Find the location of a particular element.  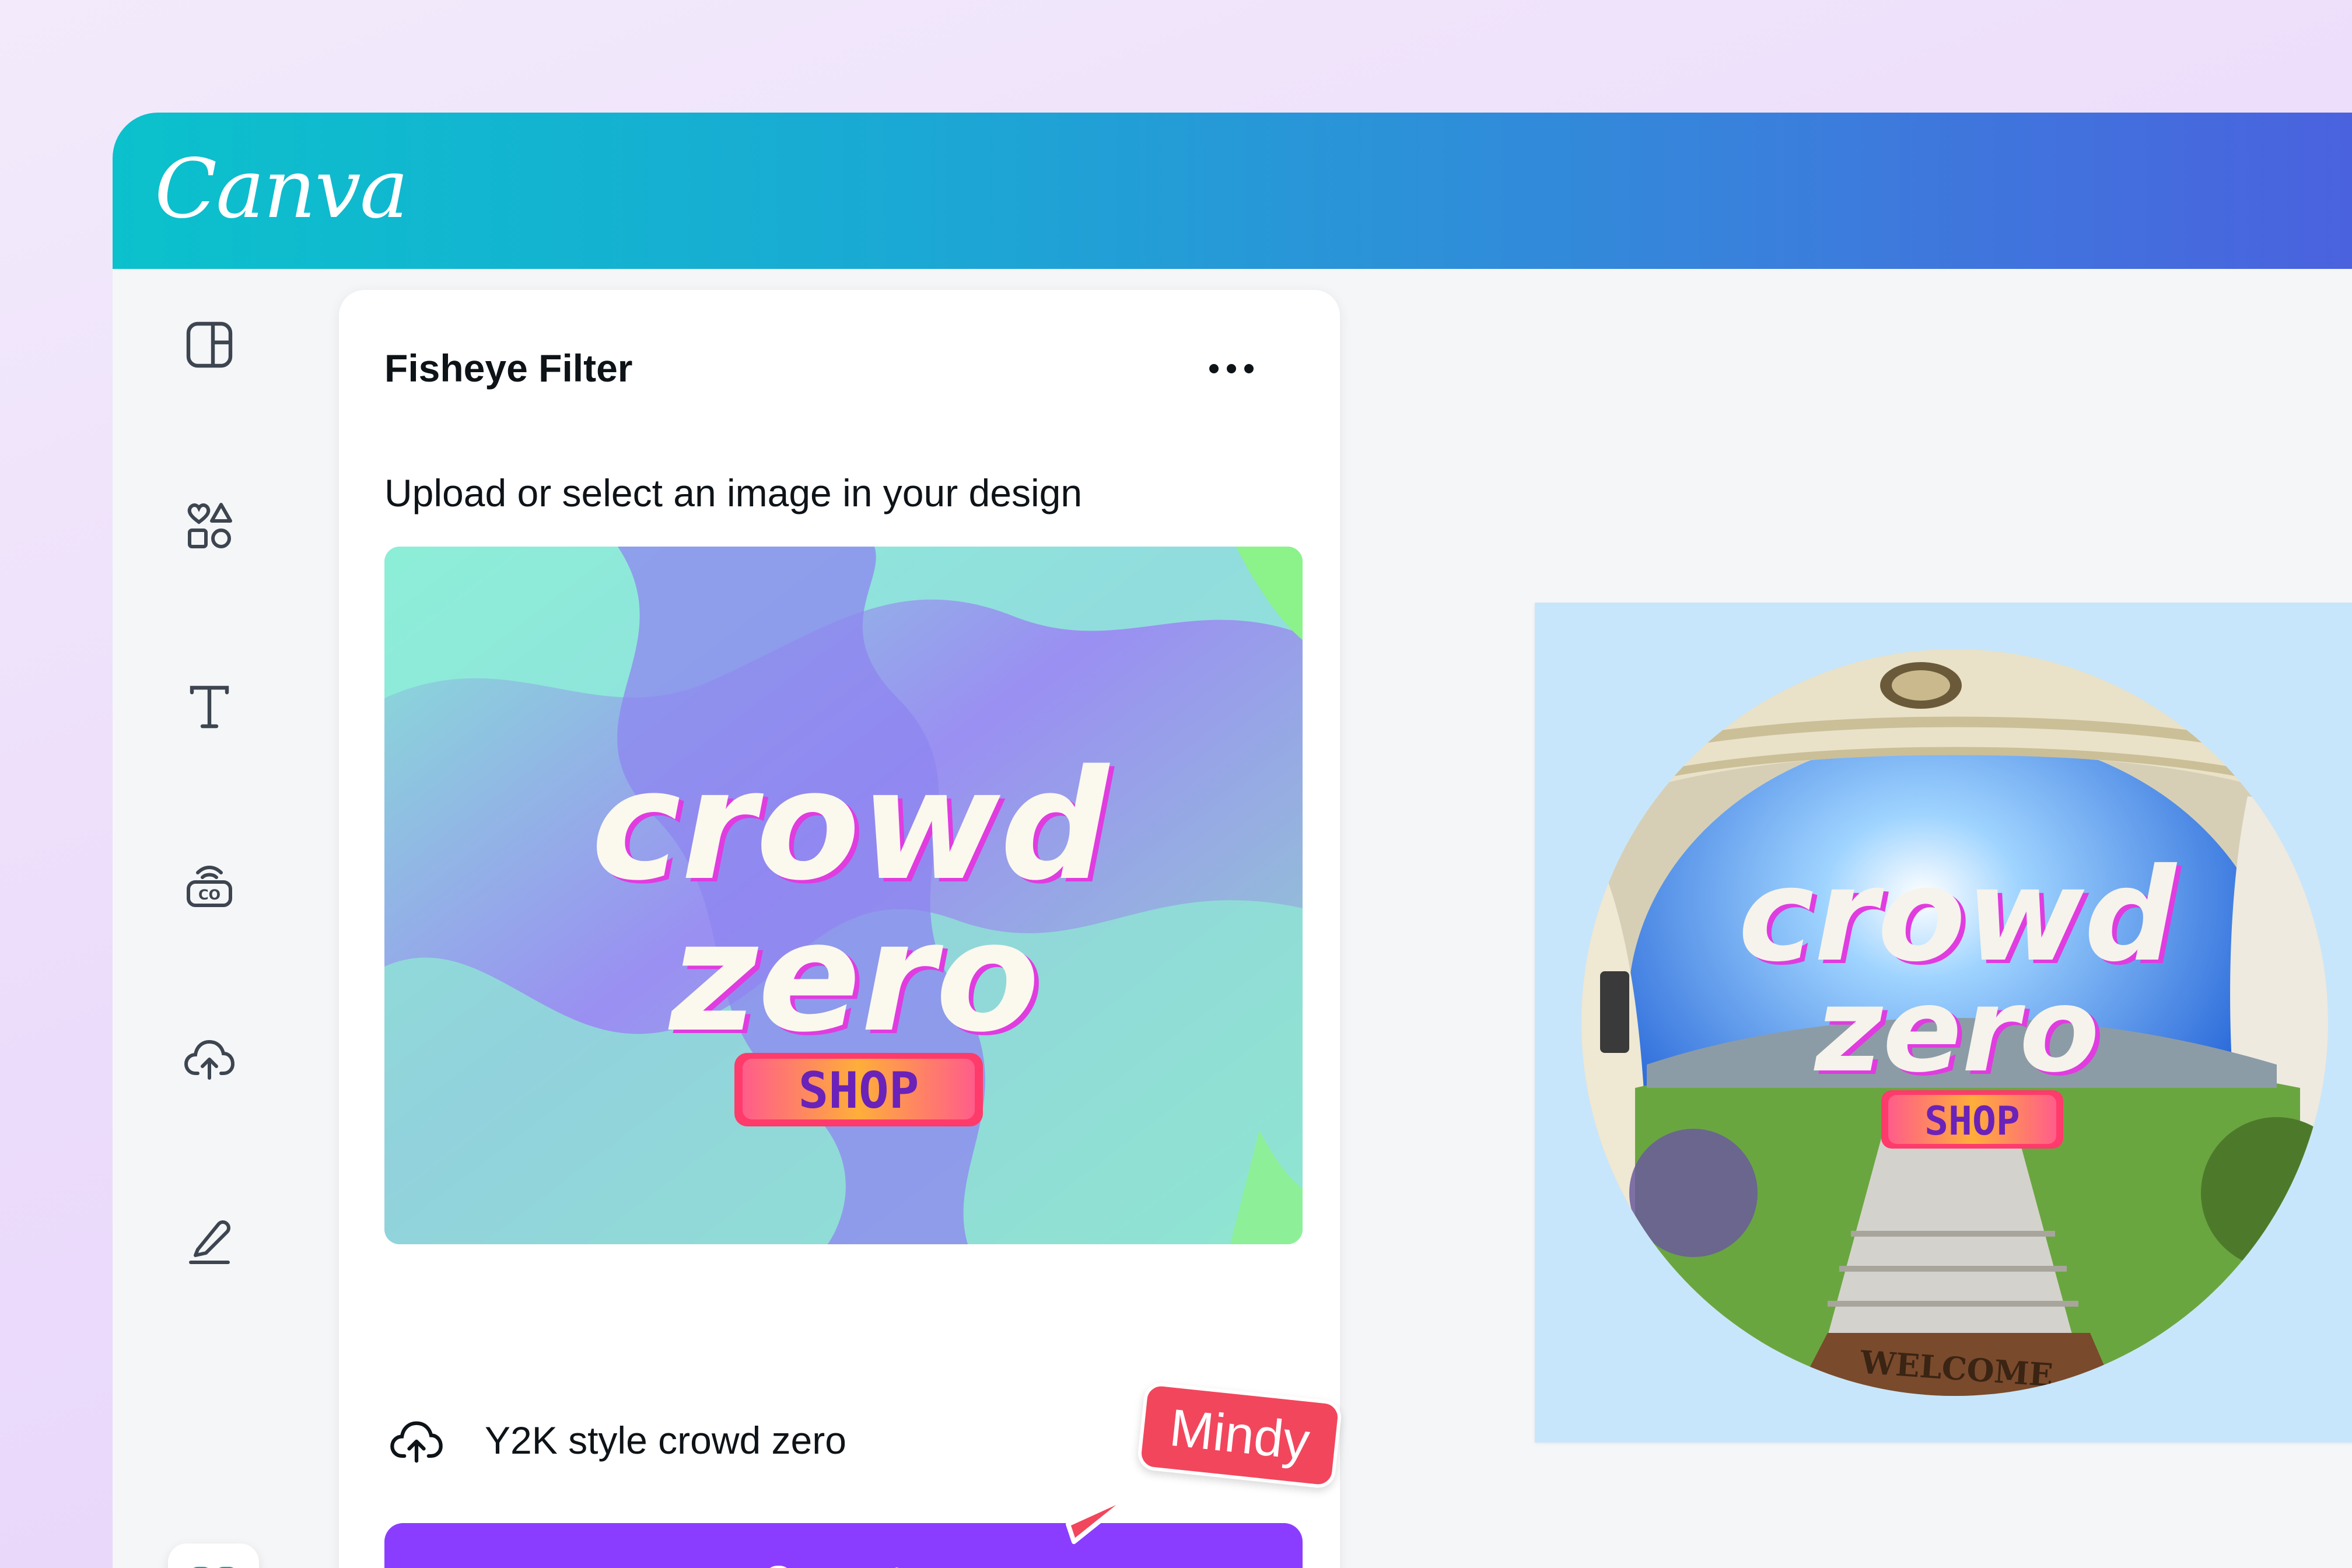

generate-button: Generate is located at coordinates (843, 1545).